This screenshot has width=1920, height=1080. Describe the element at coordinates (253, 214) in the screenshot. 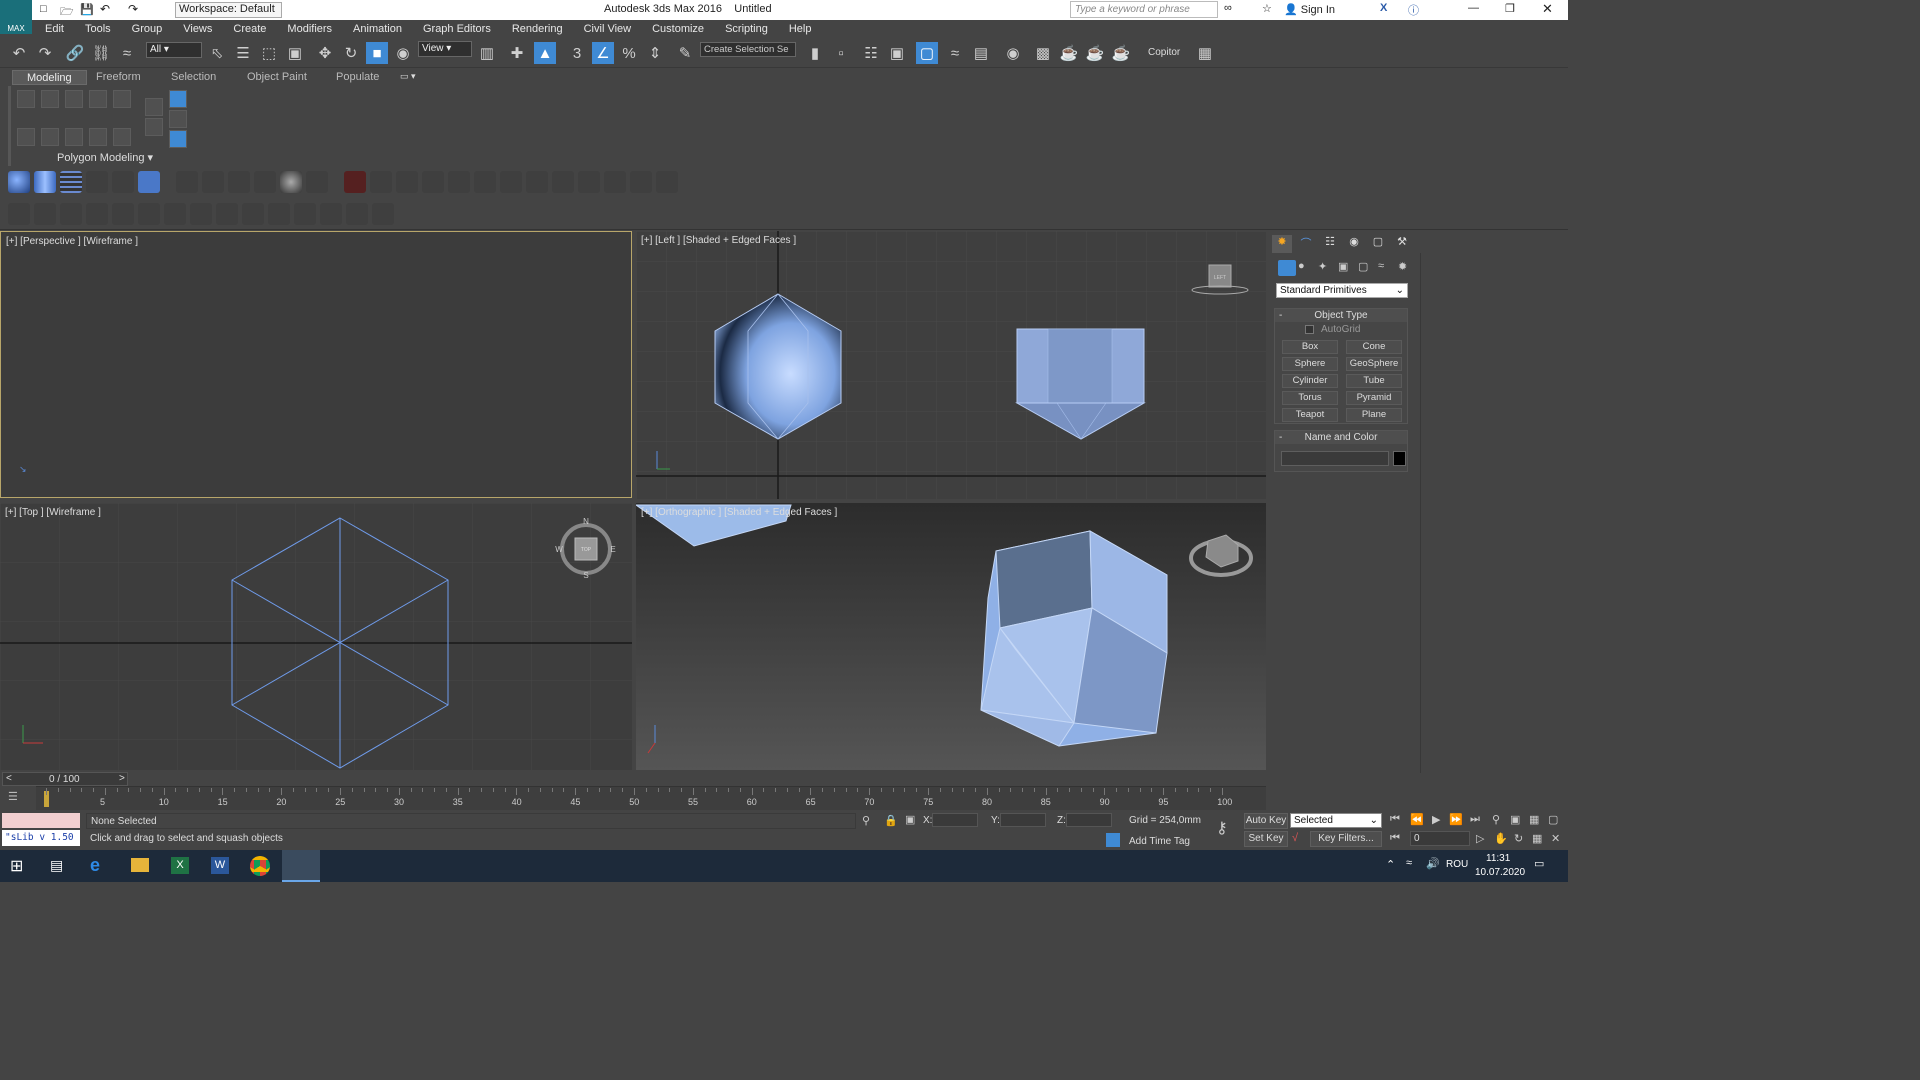

I see `viewport-icon` at that location.